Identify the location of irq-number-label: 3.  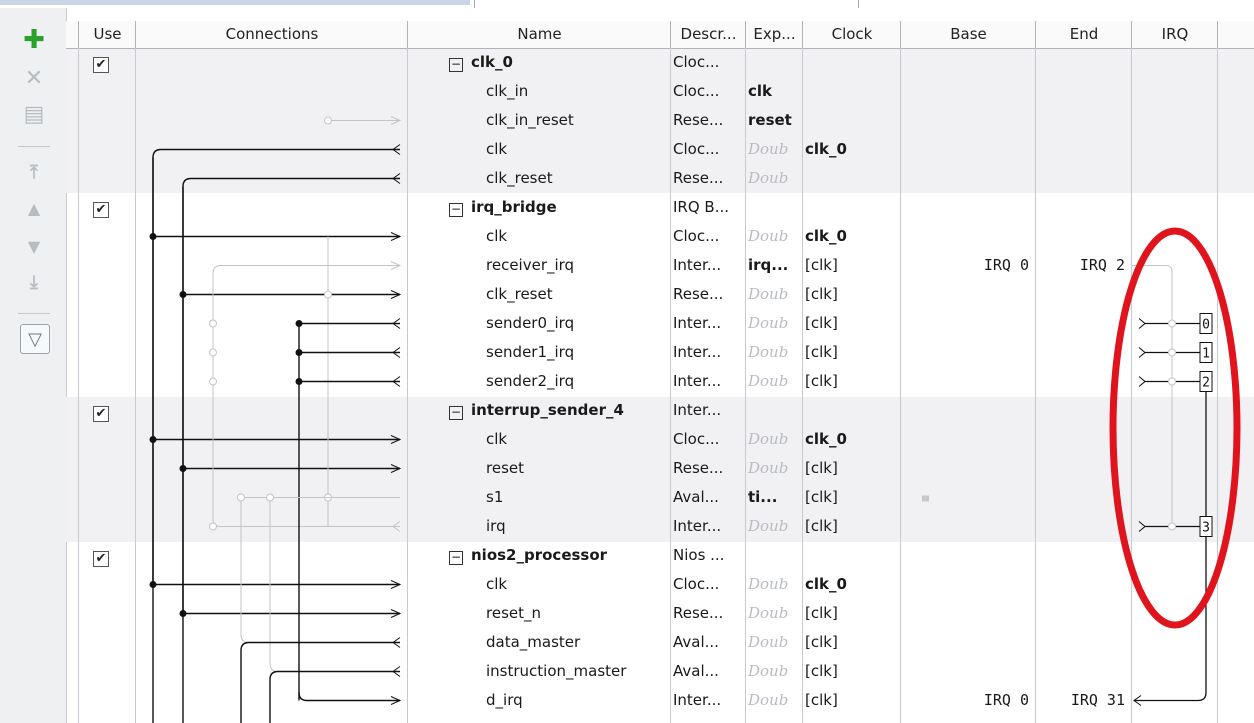
(1206, 528).